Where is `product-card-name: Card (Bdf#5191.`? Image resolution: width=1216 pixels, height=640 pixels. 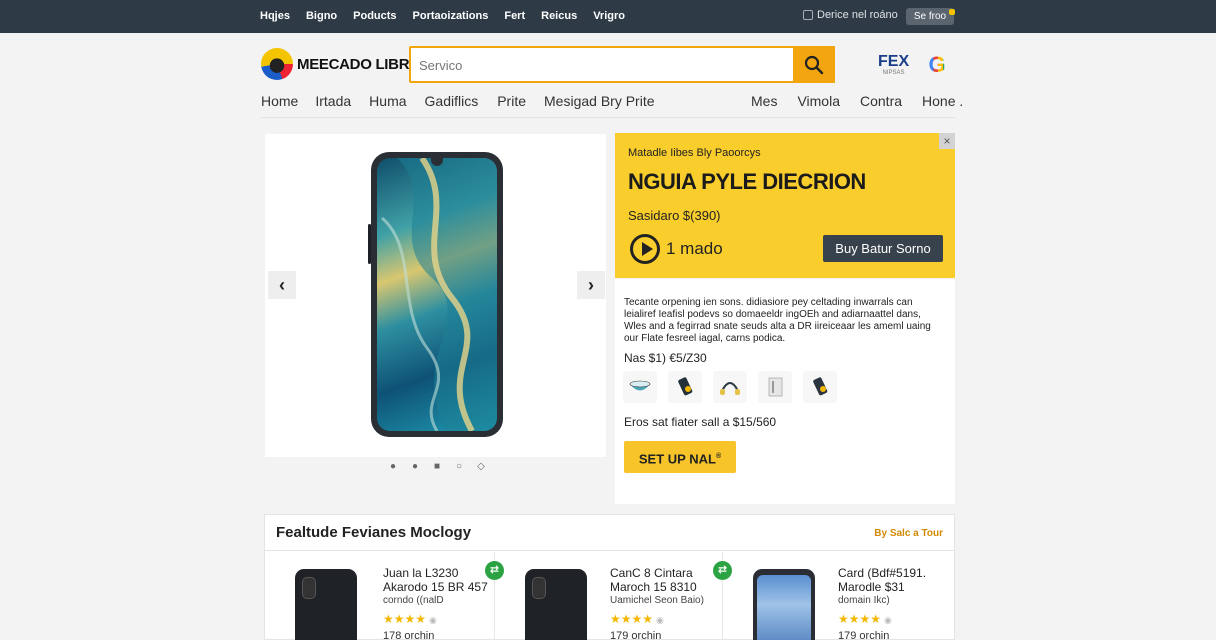
product-card-name: Card (Bdf#5191. is located at coordinates (882, 573).